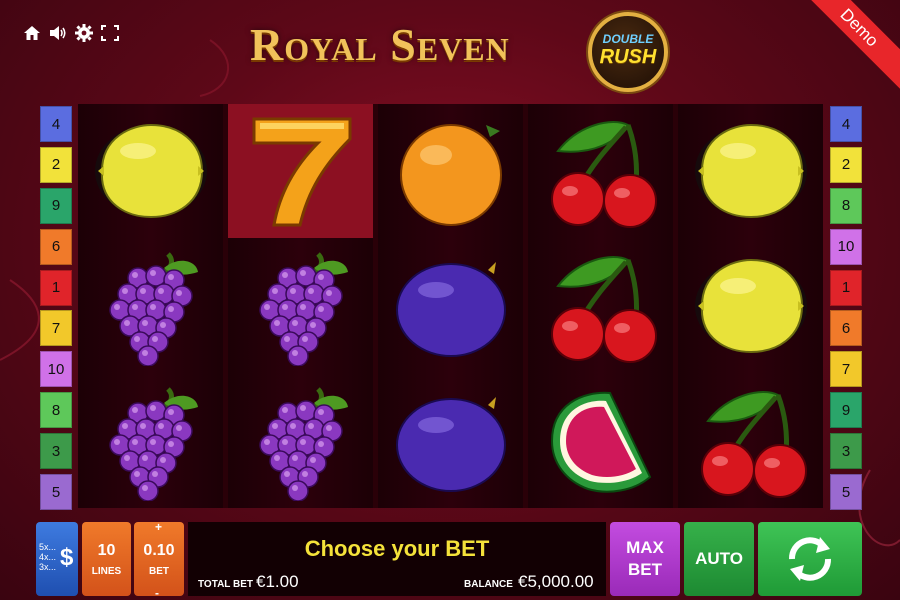  I want to click on payline-indicators-right: 4 2 8 10 1 6 7 9 3 5, so click(846, 310).